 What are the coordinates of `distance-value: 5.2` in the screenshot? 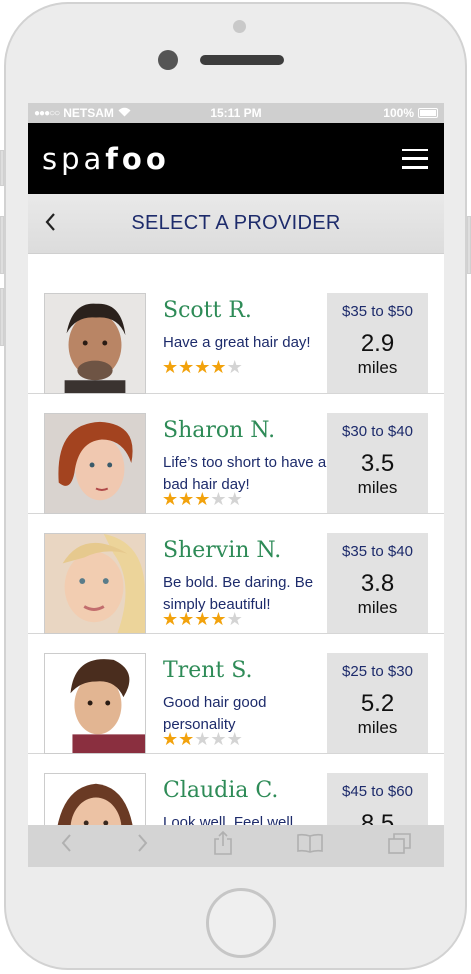 It's located at (377, 703).